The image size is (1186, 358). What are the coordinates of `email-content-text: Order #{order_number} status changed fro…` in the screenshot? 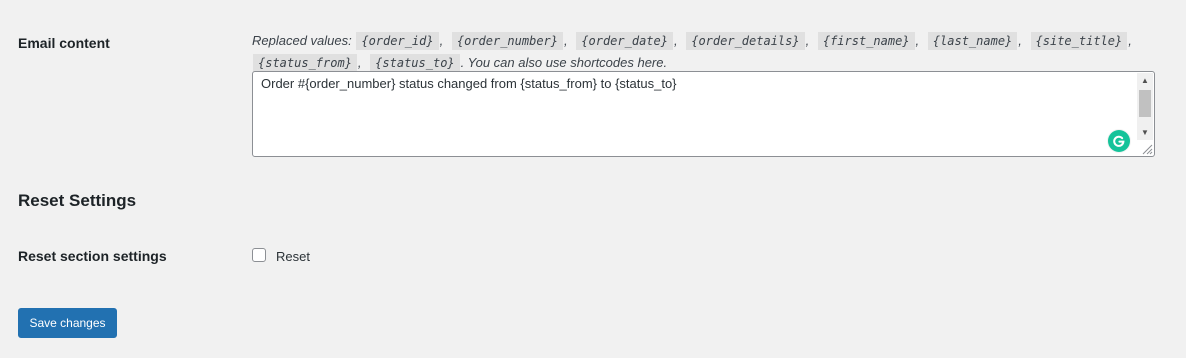 It's located at (469, 83).